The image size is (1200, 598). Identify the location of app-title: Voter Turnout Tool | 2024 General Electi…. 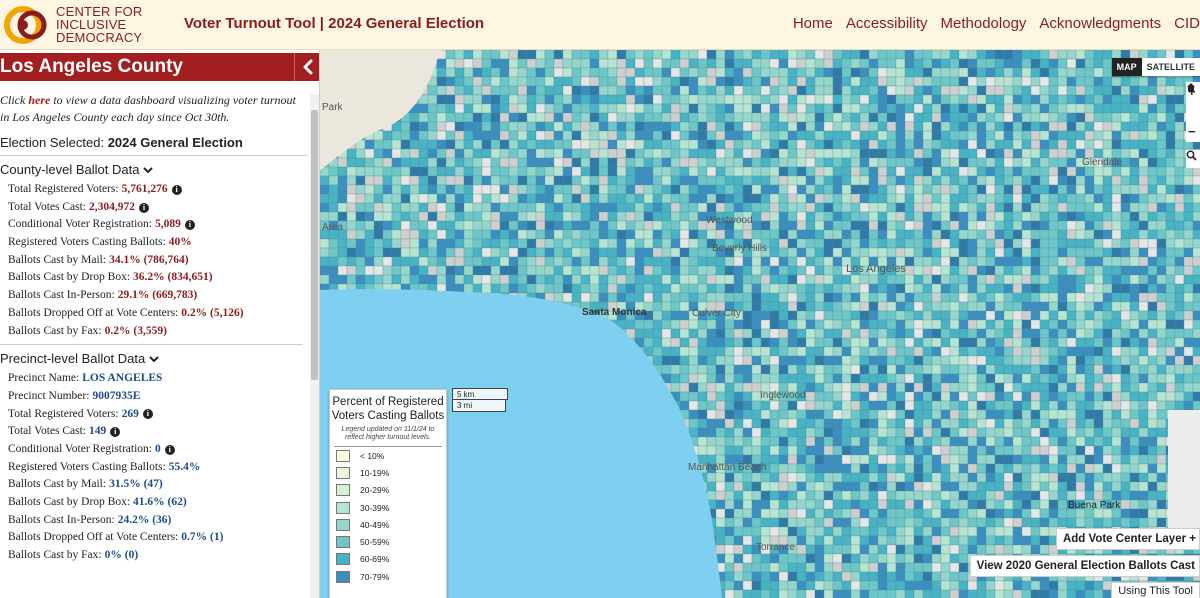
(334, 23).